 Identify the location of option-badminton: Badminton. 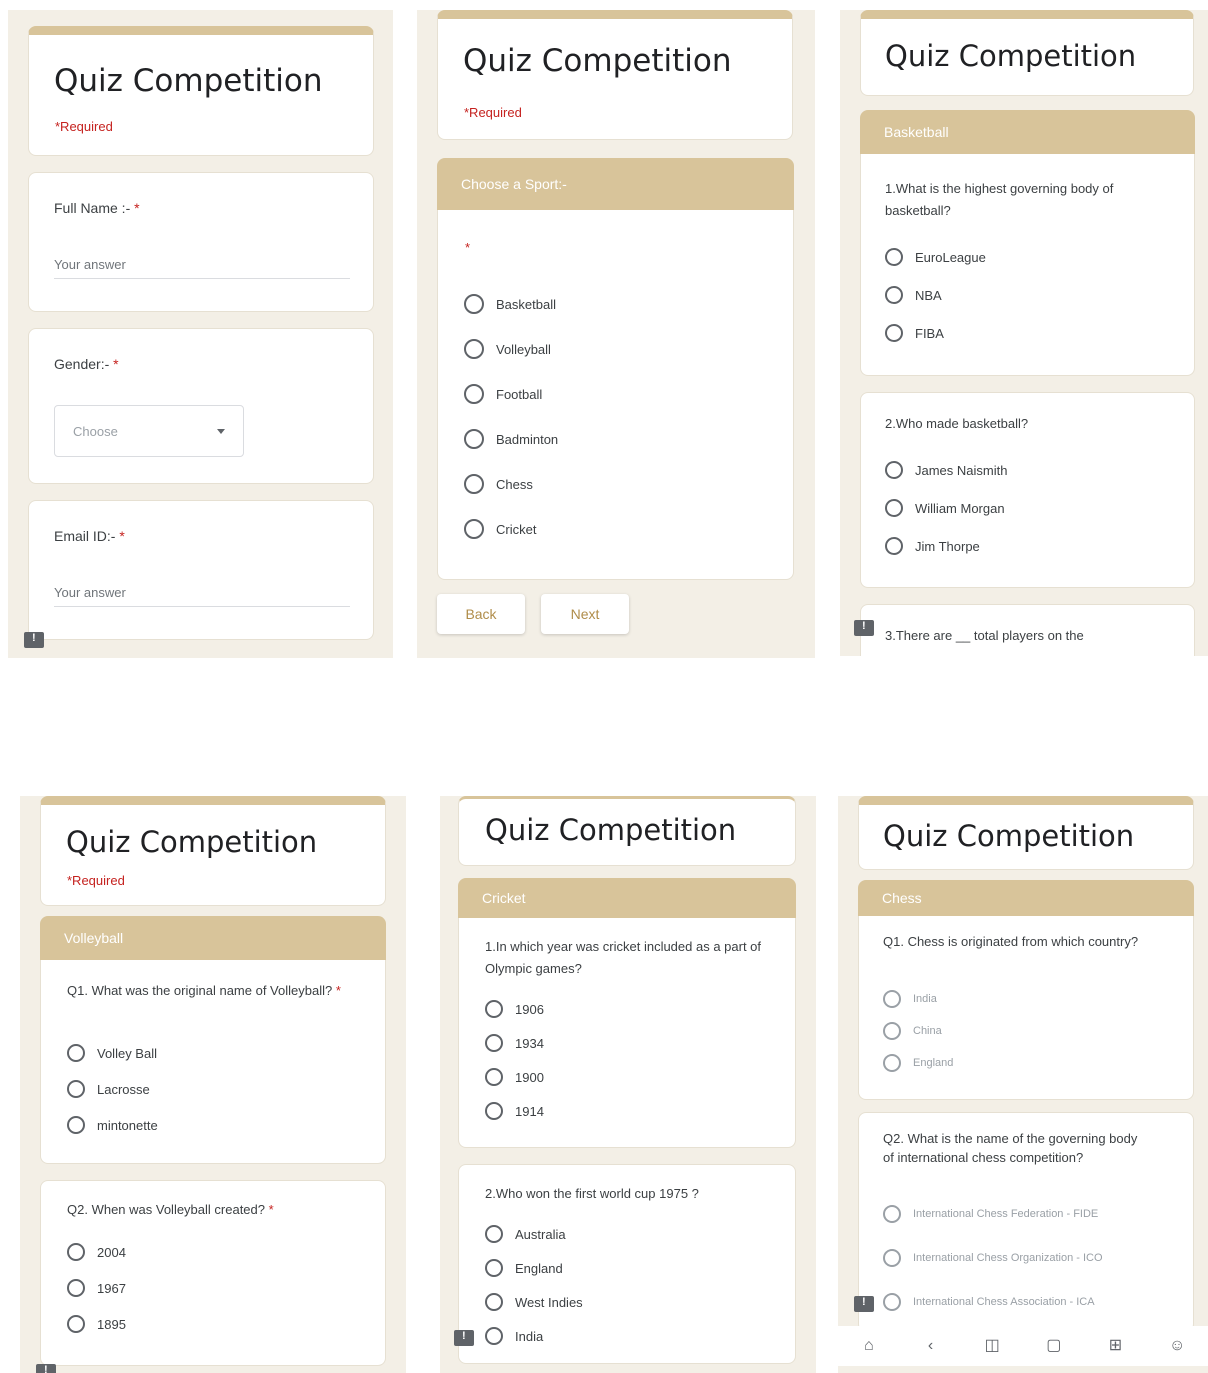
(511, 439).